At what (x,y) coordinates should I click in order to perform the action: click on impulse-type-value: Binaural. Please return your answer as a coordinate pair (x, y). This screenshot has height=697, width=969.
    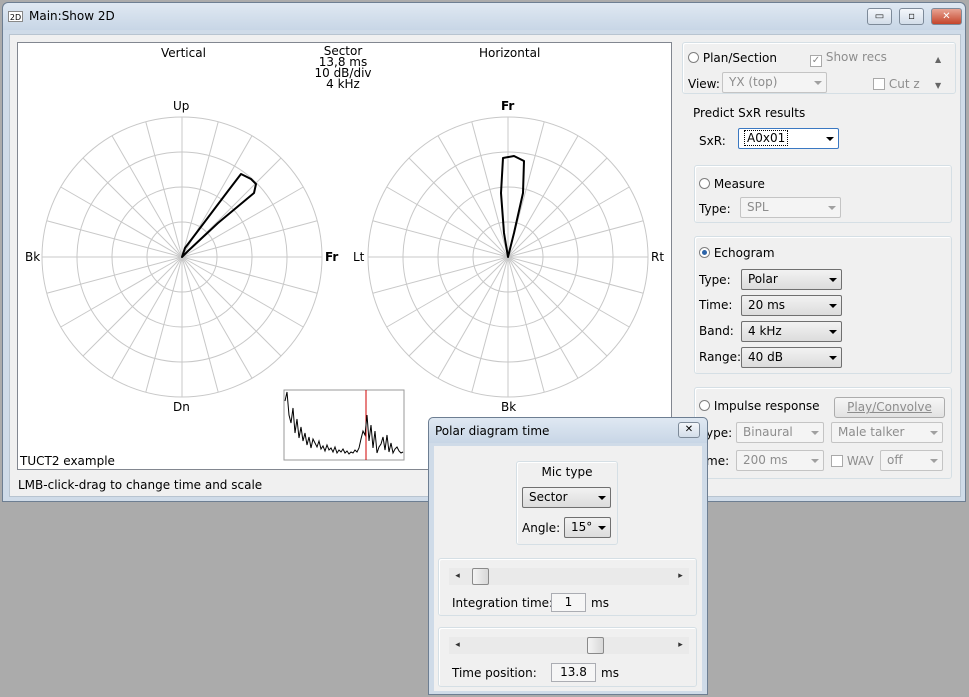
    Looking at the image, I should click on (768, 432).